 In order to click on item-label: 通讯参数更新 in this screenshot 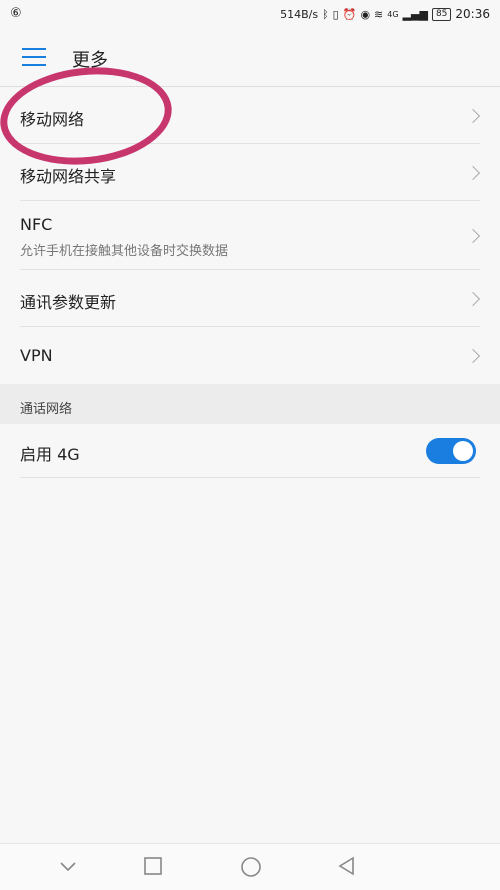, I will do `click(68, 302)`.